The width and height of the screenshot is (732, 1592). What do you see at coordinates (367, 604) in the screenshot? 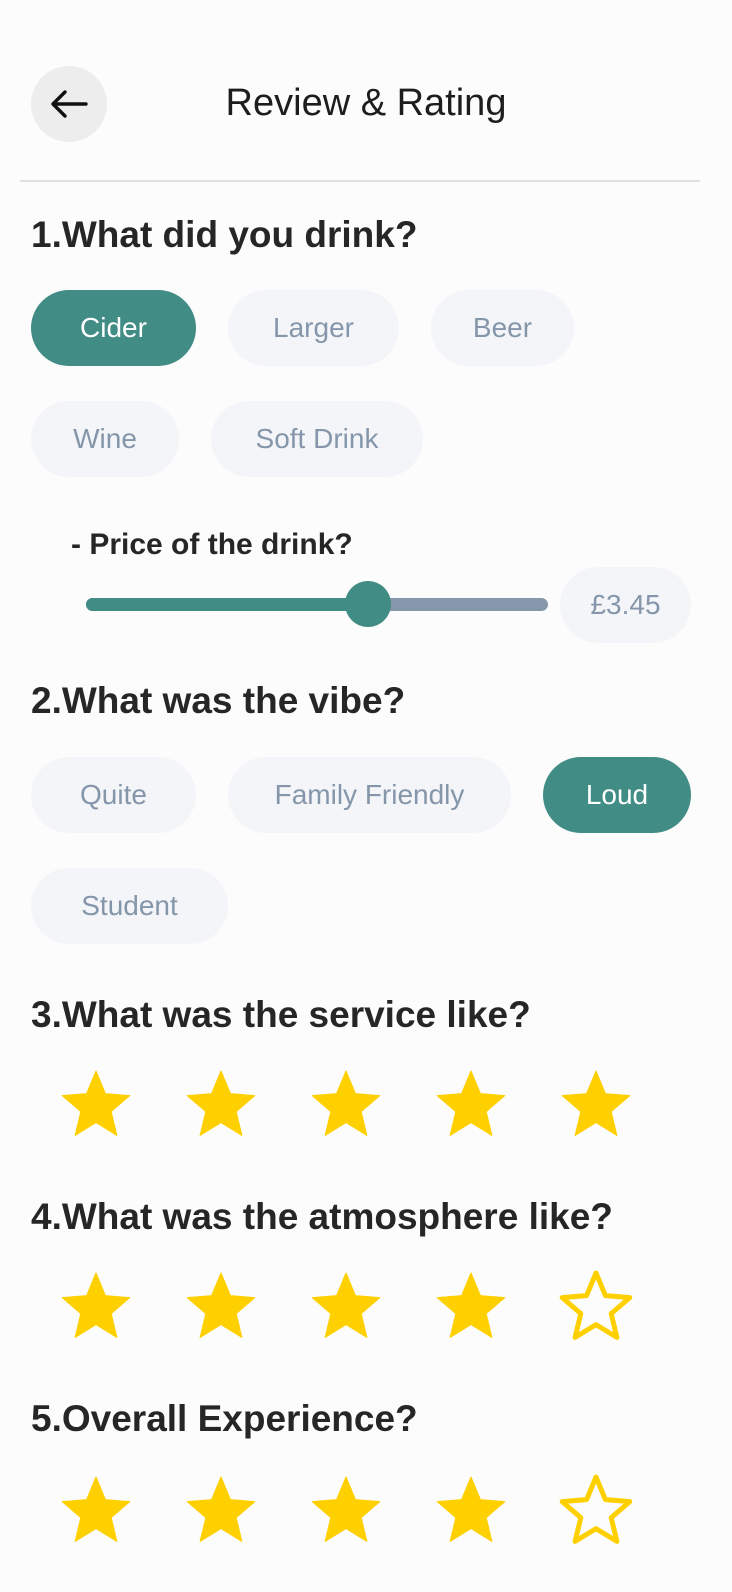
I see `slider-thumb` at bounding box center [367, 604].